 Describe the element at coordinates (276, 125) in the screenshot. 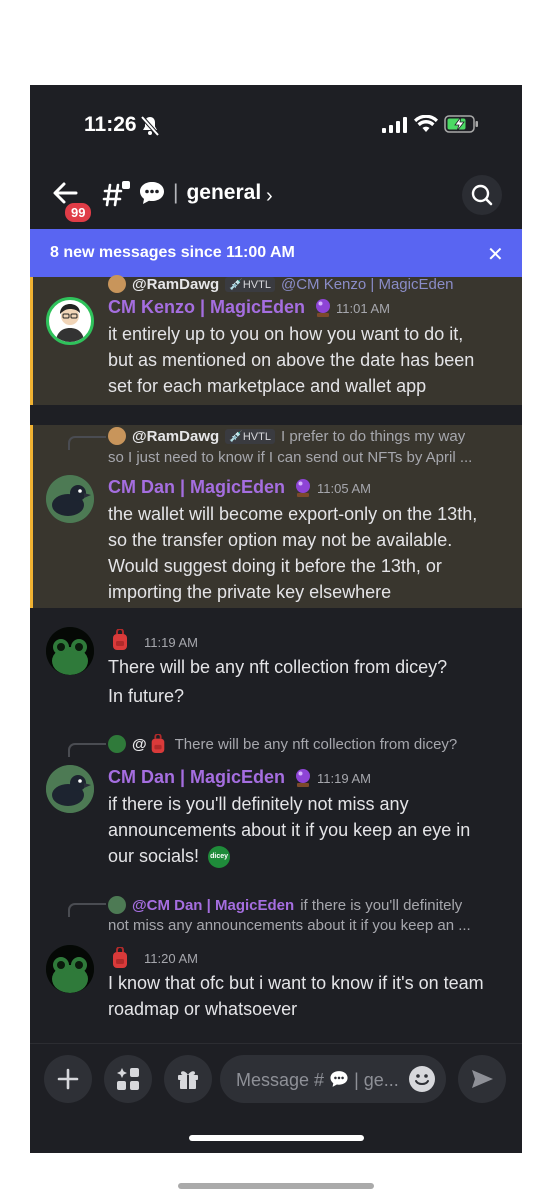

I see `status-bar: 11:26` at that location.